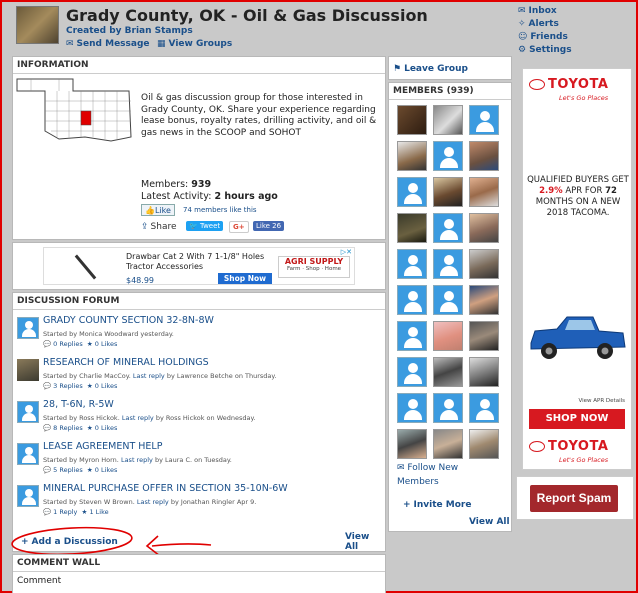 This screenshot has height=593, width=638. I want to click on tacoma-truck-image, so click(578, 337).